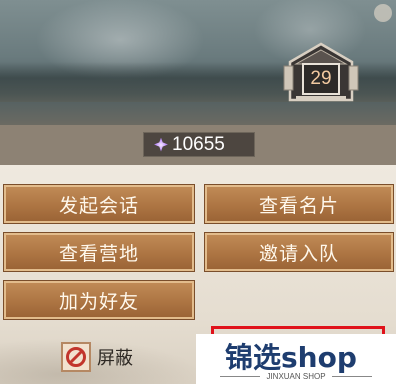  What do you see at coordinates (299, 204) in the screenshot?
I see `view-card-button: 查看名片` at bounding box center [299, 204].